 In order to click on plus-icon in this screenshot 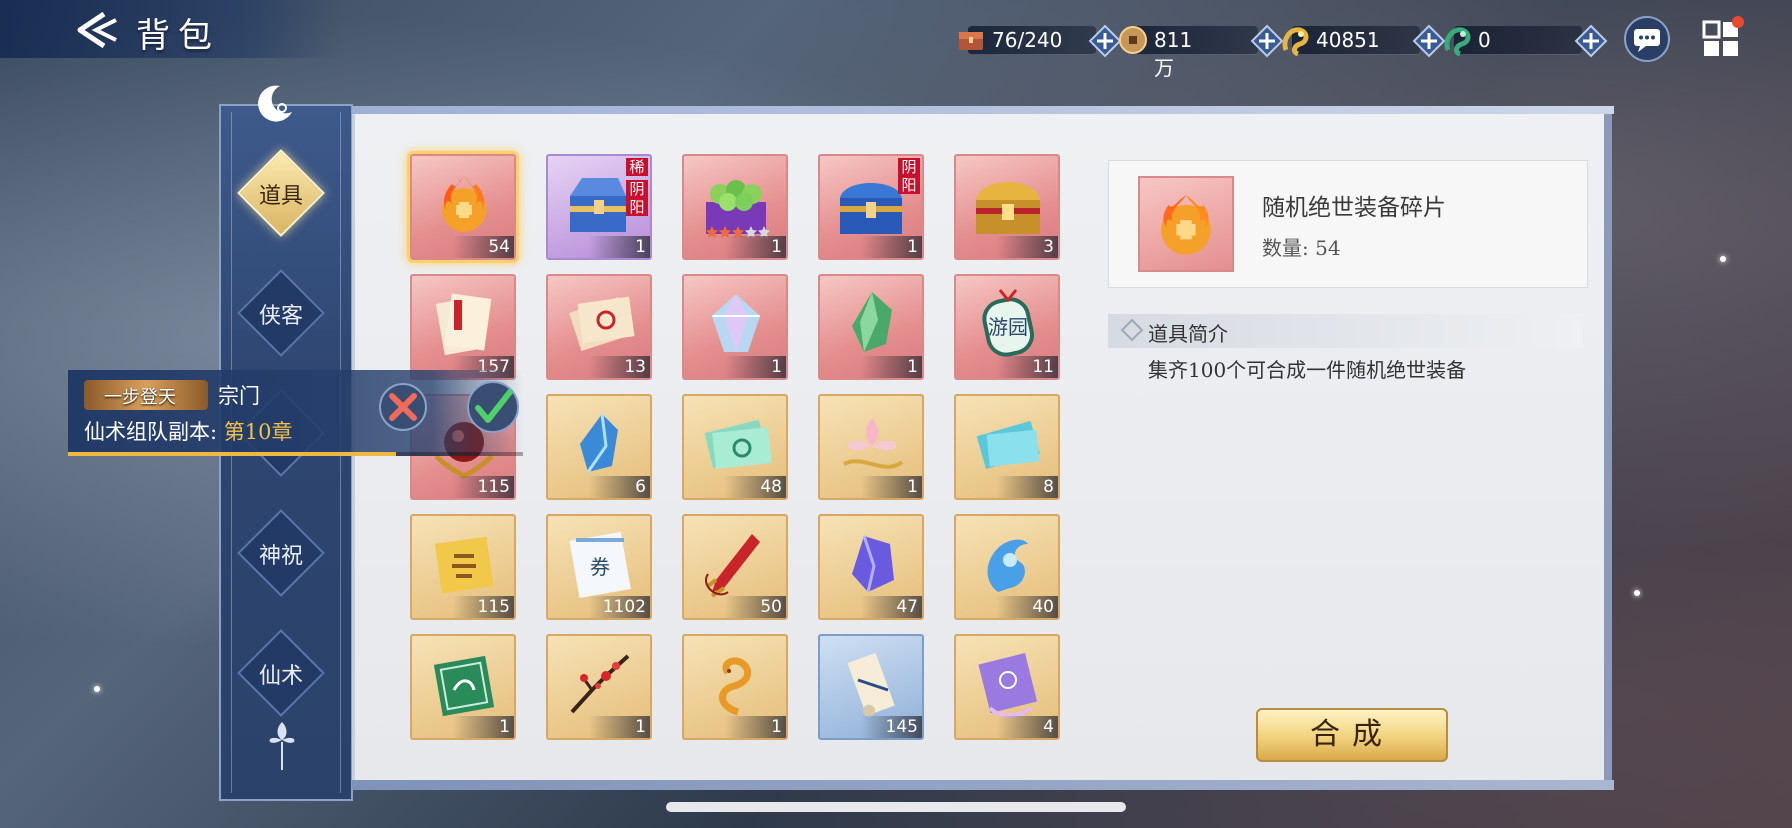, I will do `click(1591, 41)`.